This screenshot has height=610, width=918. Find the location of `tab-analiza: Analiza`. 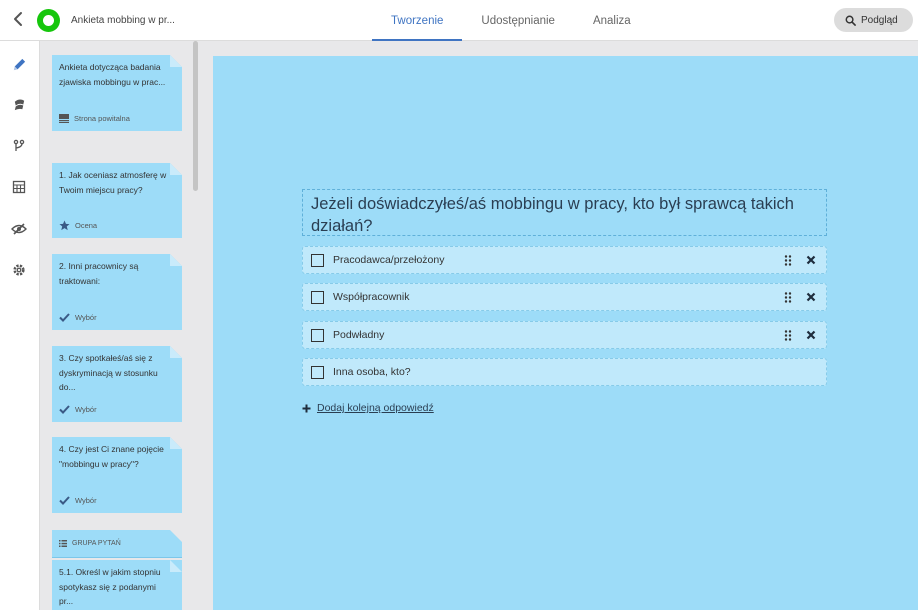

tab-analiza: Analiza is located at coordinates (612, 20).